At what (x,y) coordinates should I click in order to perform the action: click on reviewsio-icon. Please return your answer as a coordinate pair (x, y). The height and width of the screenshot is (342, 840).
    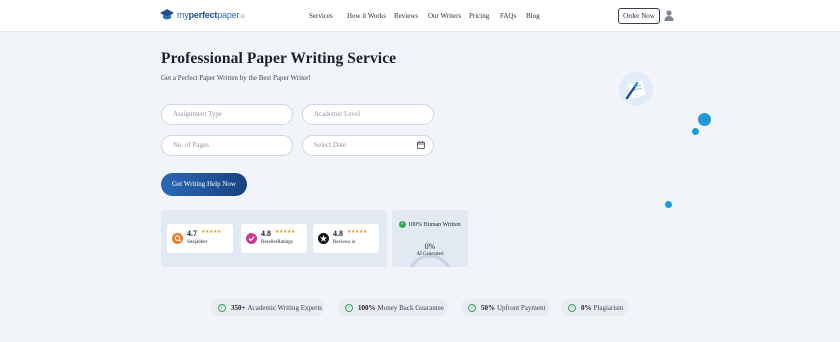
    Looking at the image, I should click on (323, 238).